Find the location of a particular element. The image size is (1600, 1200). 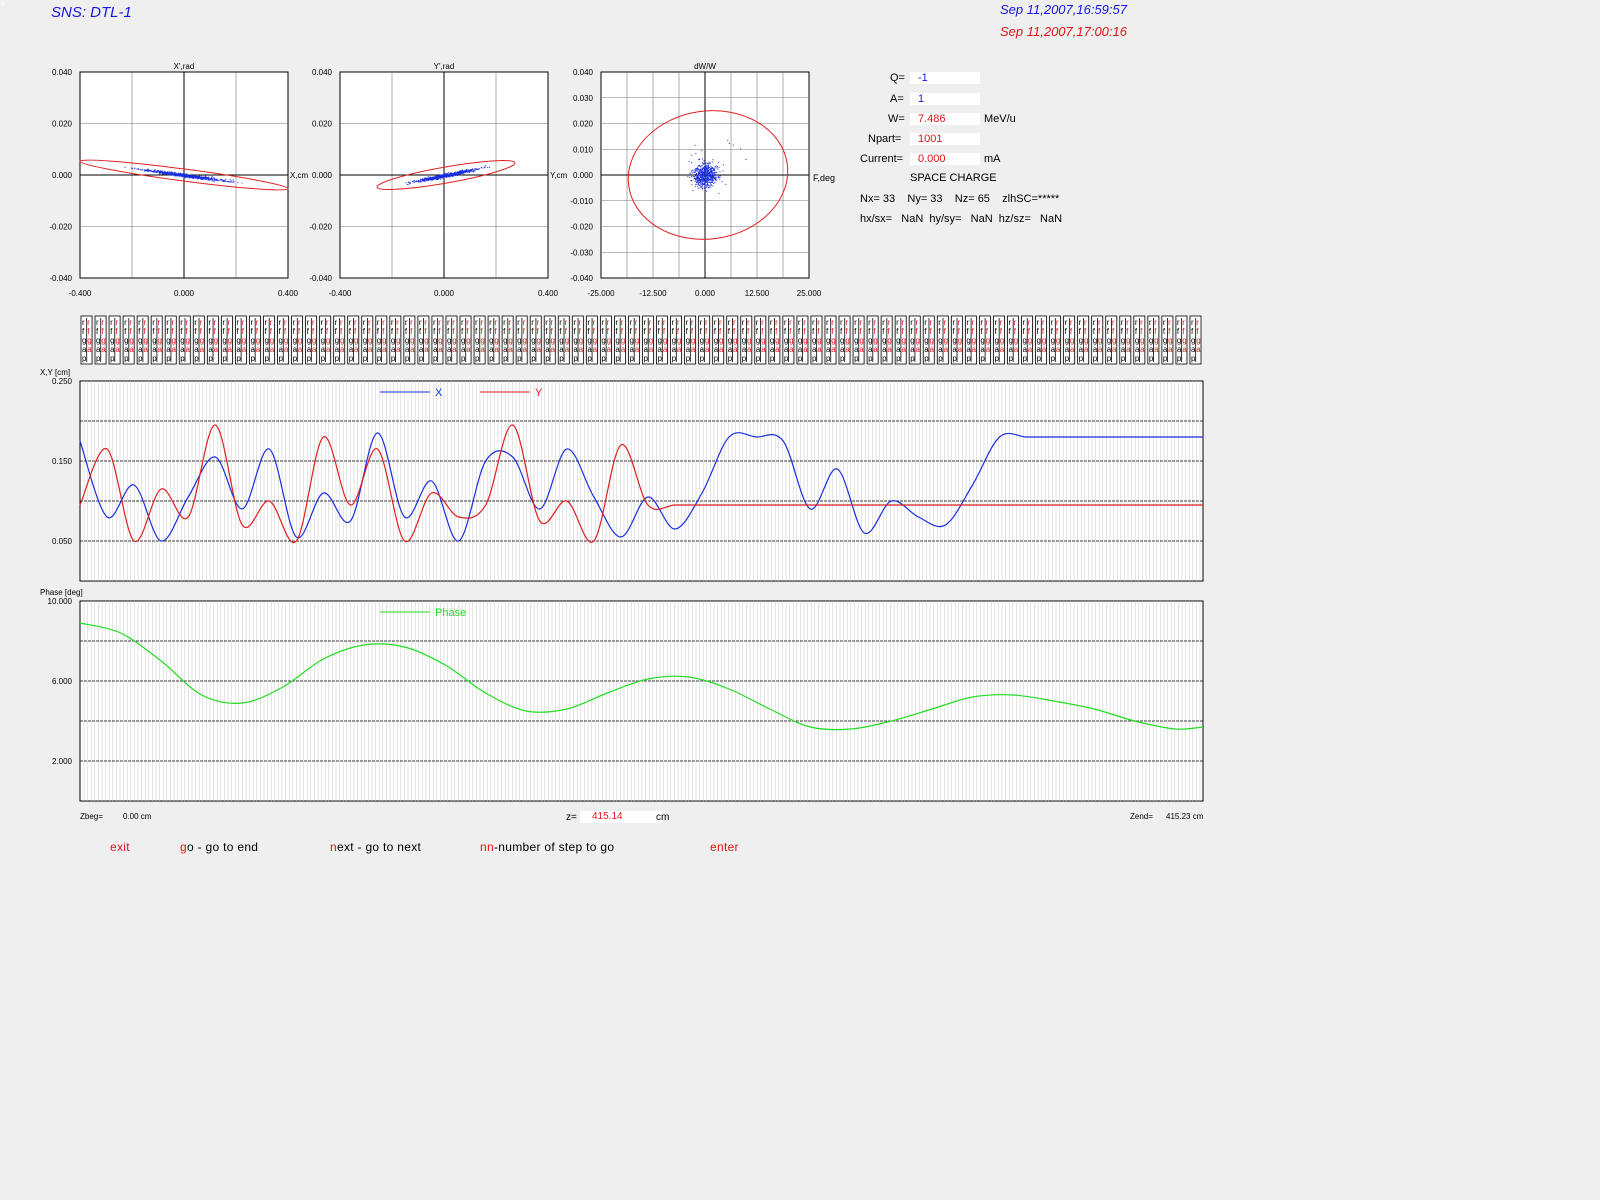

exit-key: exit is located at coordinates (120, 847).